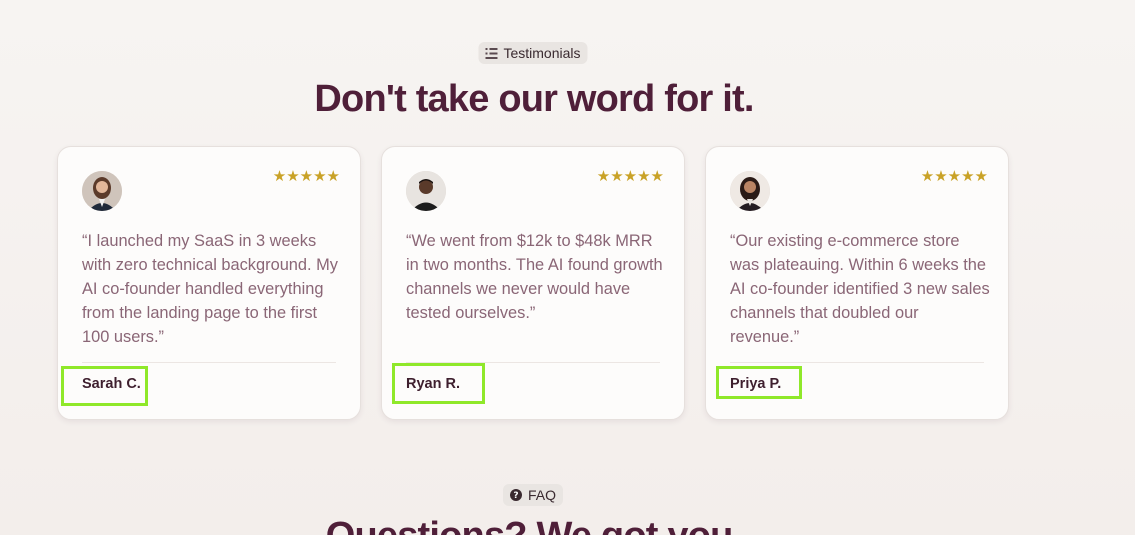  I want to click on testimonials-badge: Testimonials, so click(533, 53).